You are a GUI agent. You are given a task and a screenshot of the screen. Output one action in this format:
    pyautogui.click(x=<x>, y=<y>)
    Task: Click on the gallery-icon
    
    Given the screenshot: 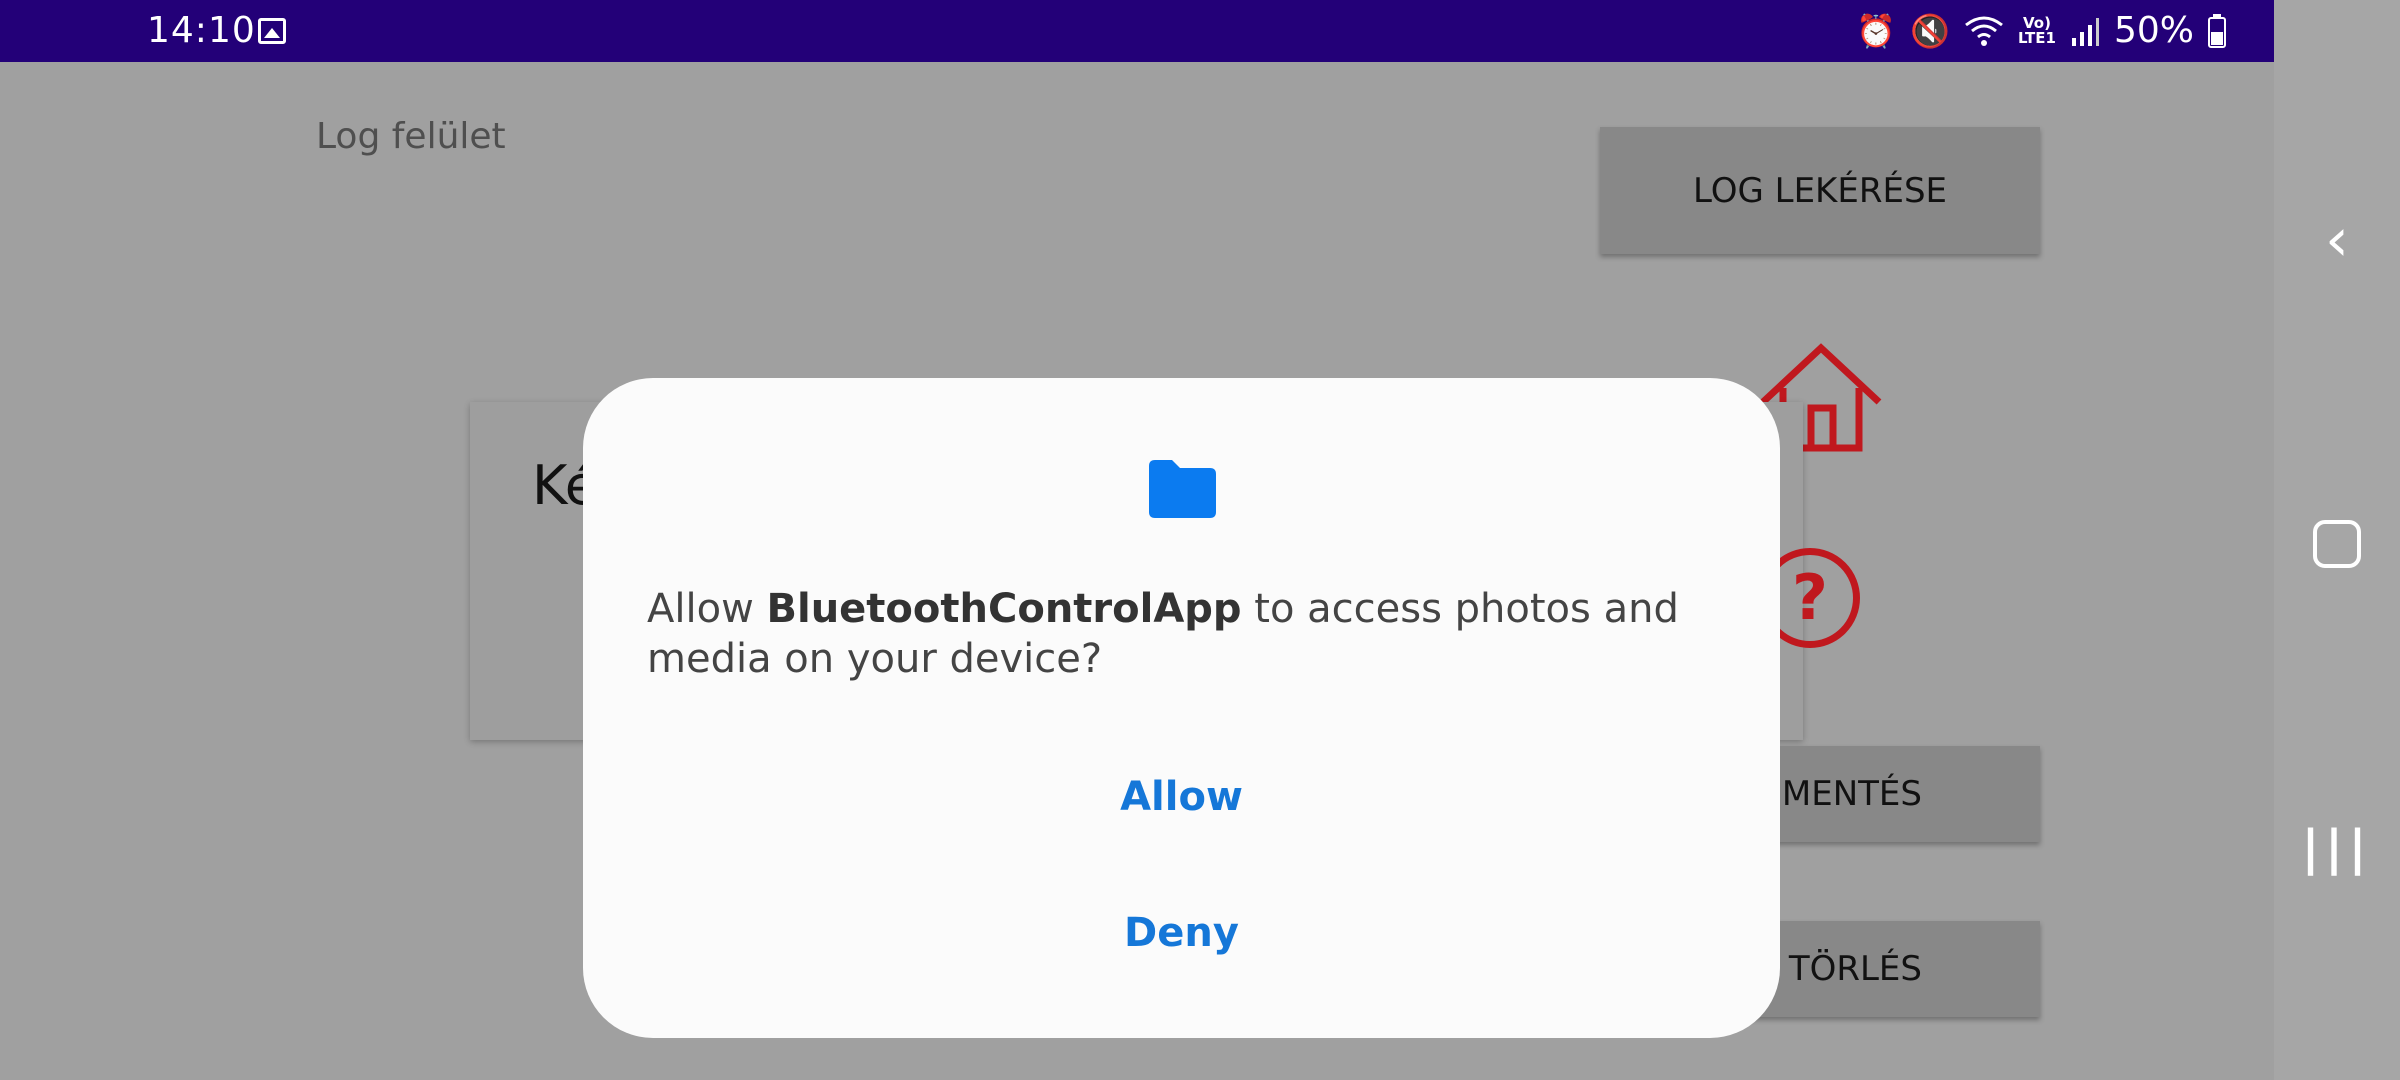 What is the action you would take?
    pyautogui.click(x=272, y=31)
    